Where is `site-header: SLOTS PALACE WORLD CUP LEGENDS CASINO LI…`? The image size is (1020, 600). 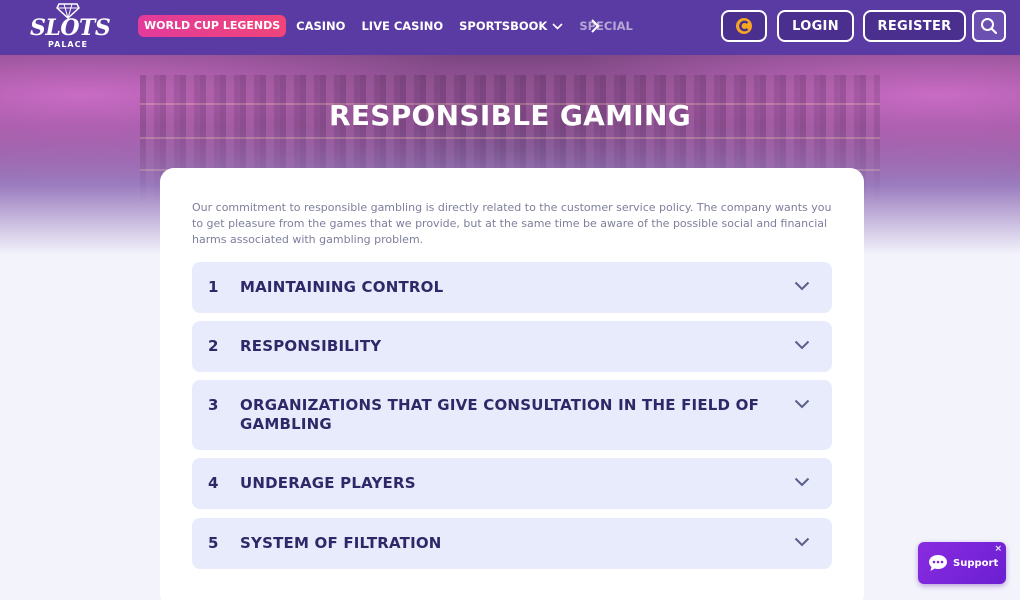
site-header: SLOTS PALACE WORLD CUP LEGENDS CASINO LI… is located at coordinates (510, 27).